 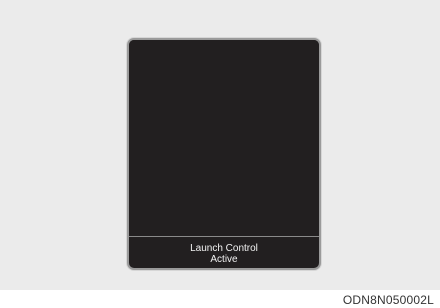 I want to click on status-message: Launch Control Active, so click(x=224, y=252).